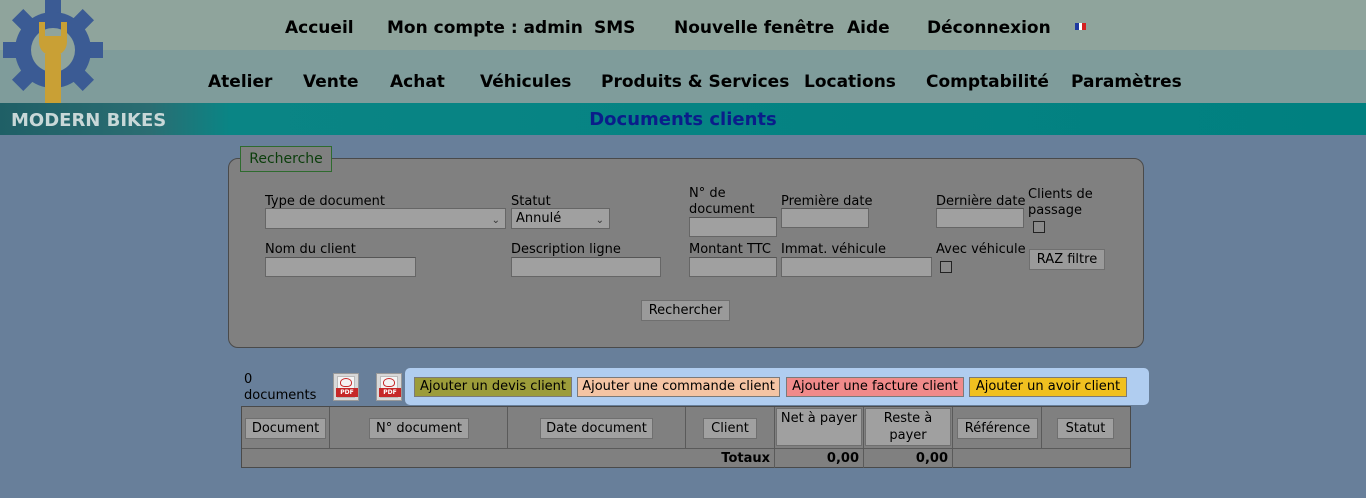 This screenshot has width=1366, height=498. I want to click on num-document-label: N° de document, so click(722, 201).